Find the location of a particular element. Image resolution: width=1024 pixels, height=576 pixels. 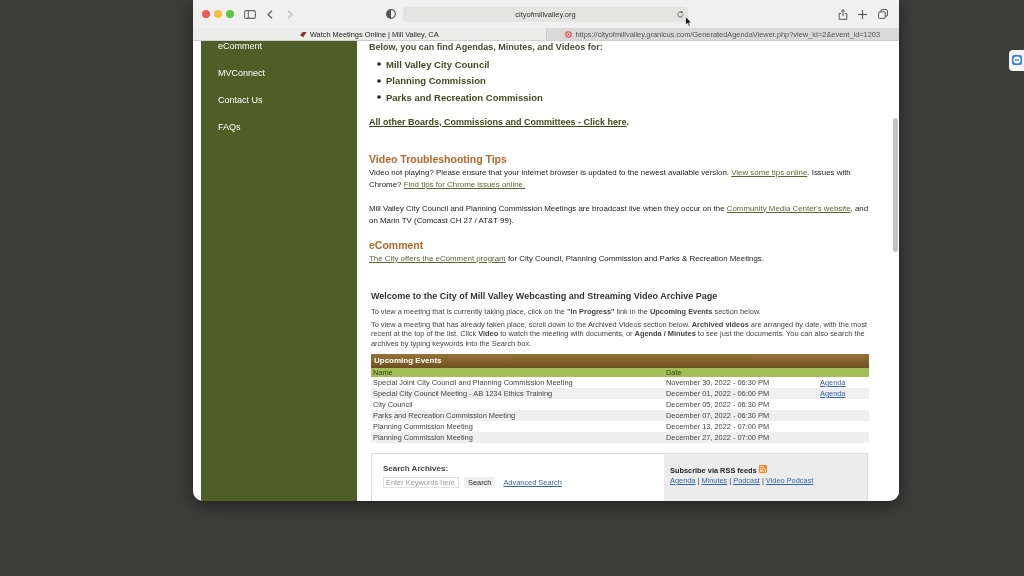

body-link: Planning Commission is located at coordinates (436, 80).